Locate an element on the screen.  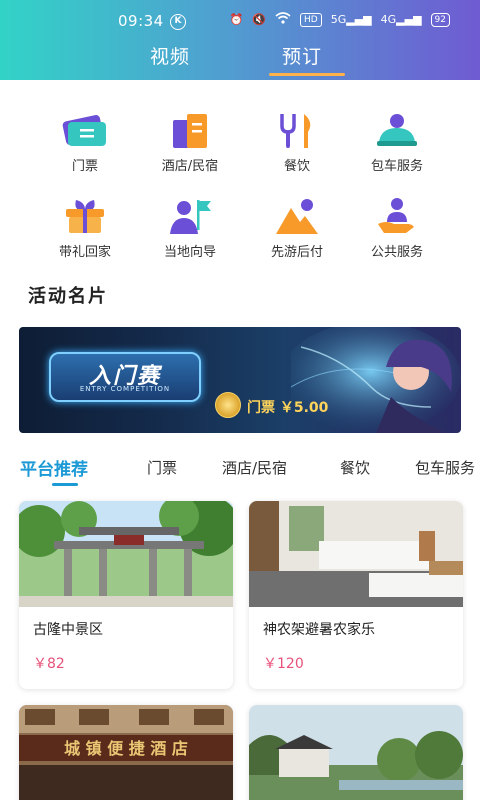
card-price: ￥82 is located at coordinates (49, 664).